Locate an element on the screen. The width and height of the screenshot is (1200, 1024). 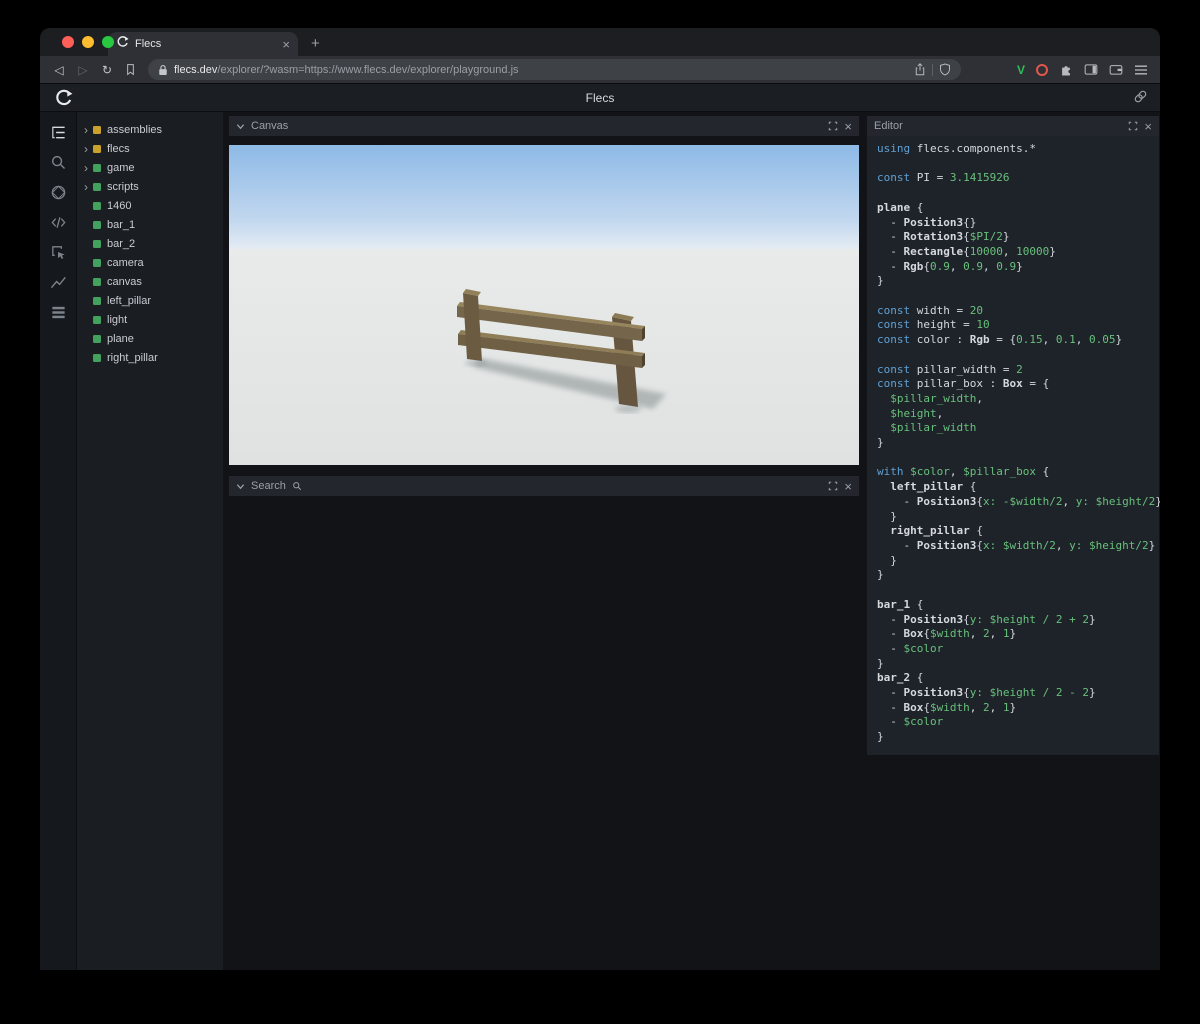
tree-item-camera: camera is located at coordinates (150, 262).